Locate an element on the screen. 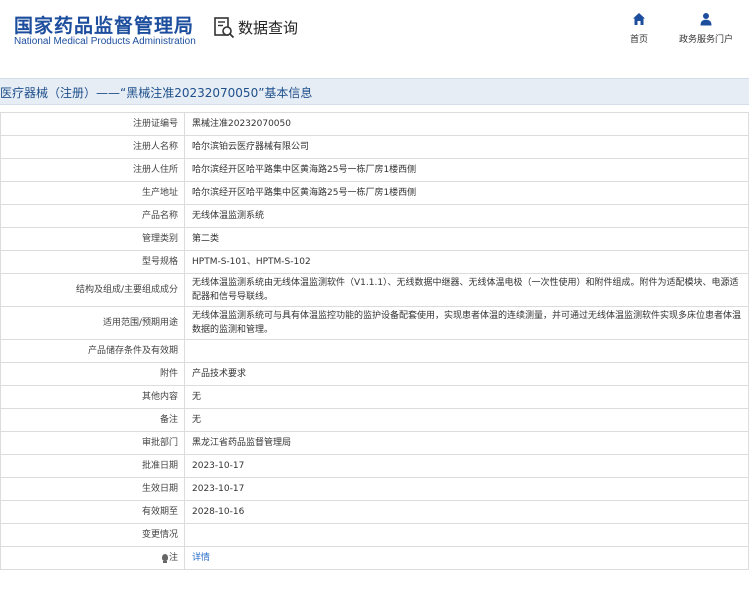 The width and height of the screenshot is (749, 593). site-logo-subtitle: National Medical Products Administration is located at coordinates (105, 41).